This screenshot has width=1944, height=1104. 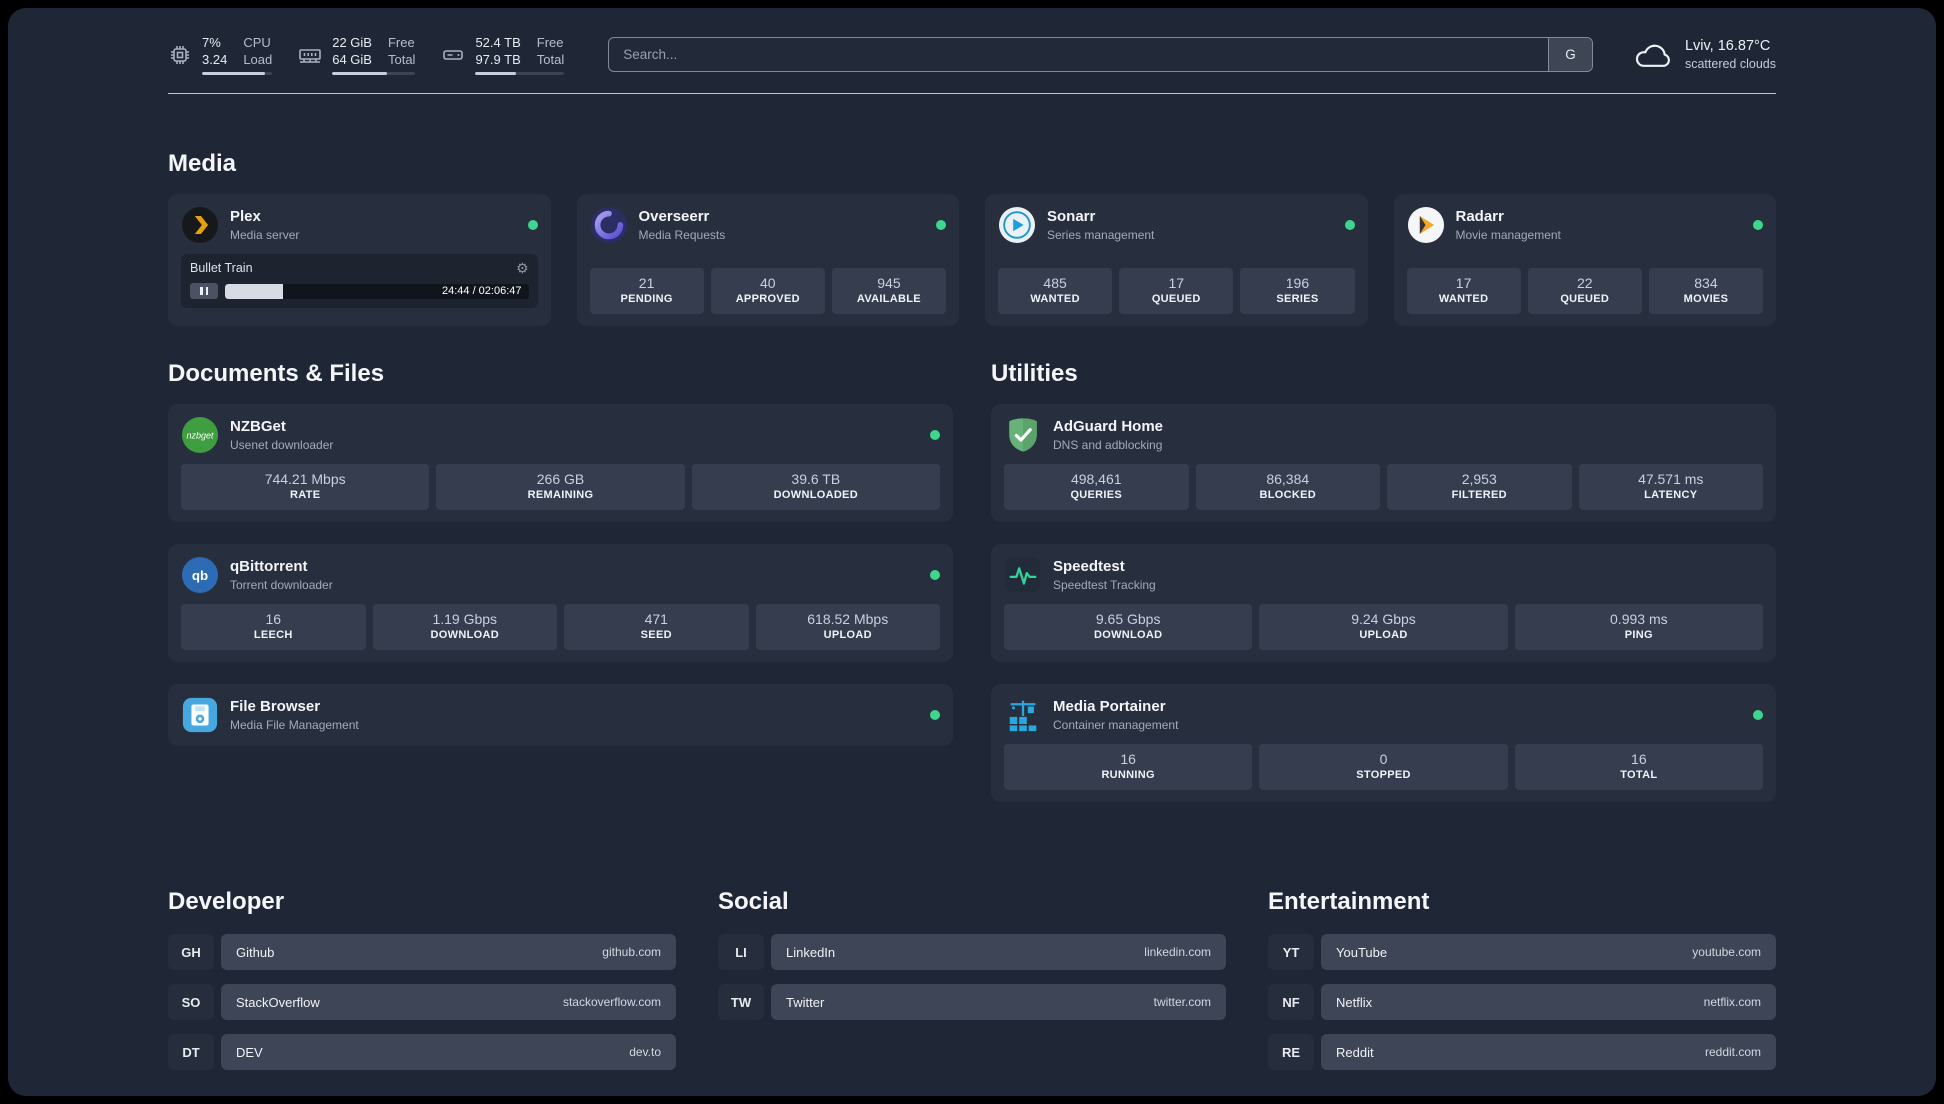 What do you see at coordinates (200, 435) in the screenshot?
I see `svg-text: nzbget` at bounding box center [200, 435].